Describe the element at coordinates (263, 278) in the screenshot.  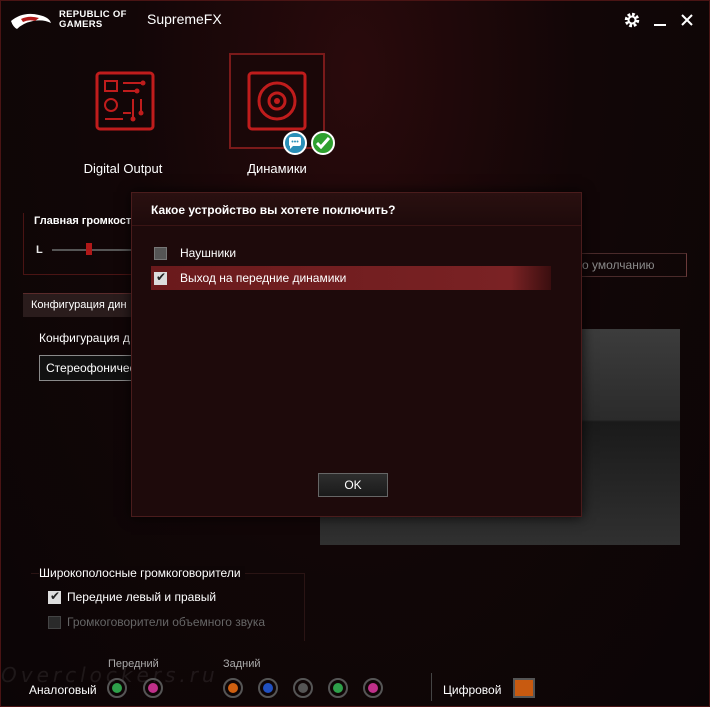
I see `front-speakers-label: Выход на передние динамики` at that location.